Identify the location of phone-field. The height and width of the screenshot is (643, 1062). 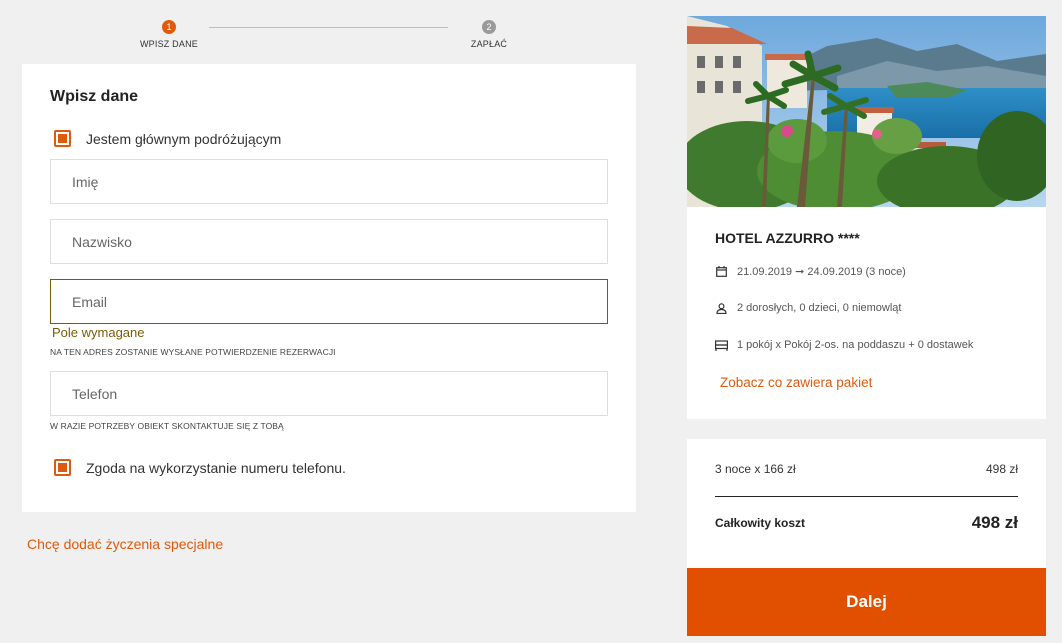
(329, 393).